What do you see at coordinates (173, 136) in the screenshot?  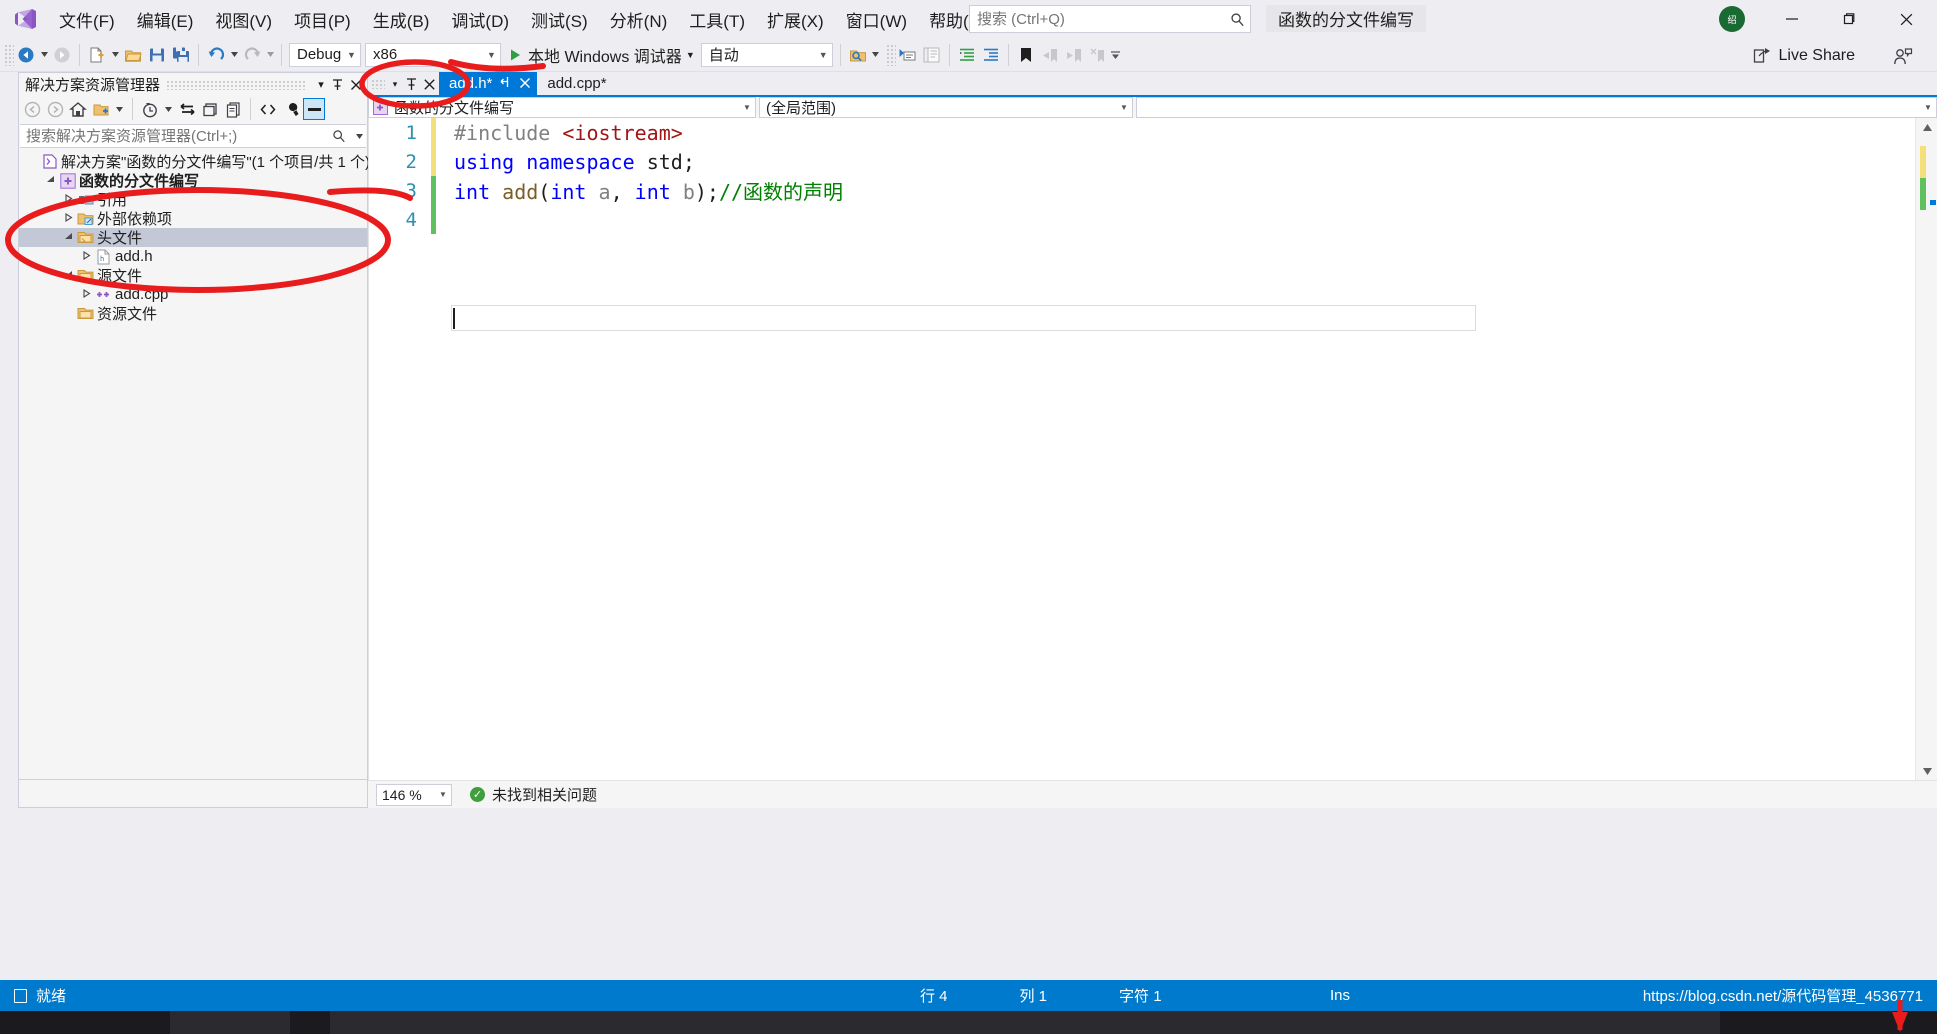 I see `solution-explorer-search-input` at bounding box center [173, 136].